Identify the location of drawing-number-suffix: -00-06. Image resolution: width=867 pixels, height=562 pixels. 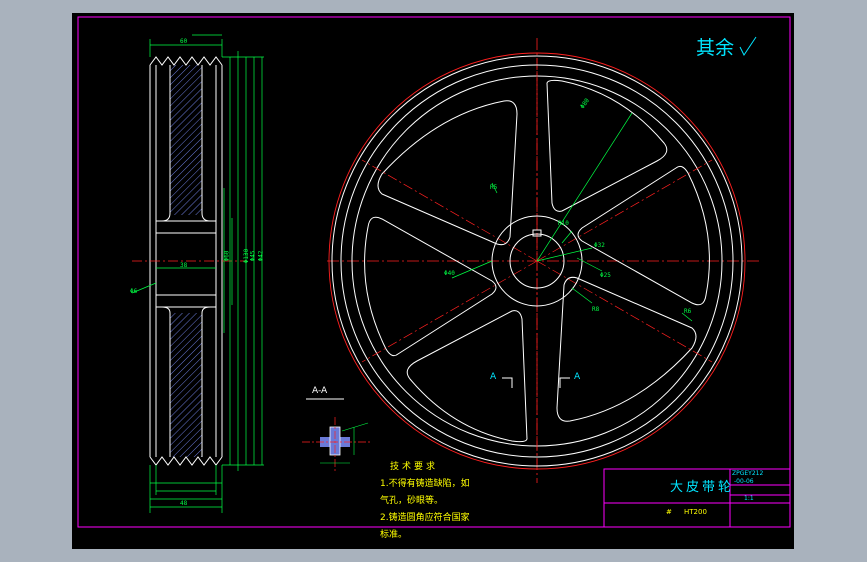
(744, 481).